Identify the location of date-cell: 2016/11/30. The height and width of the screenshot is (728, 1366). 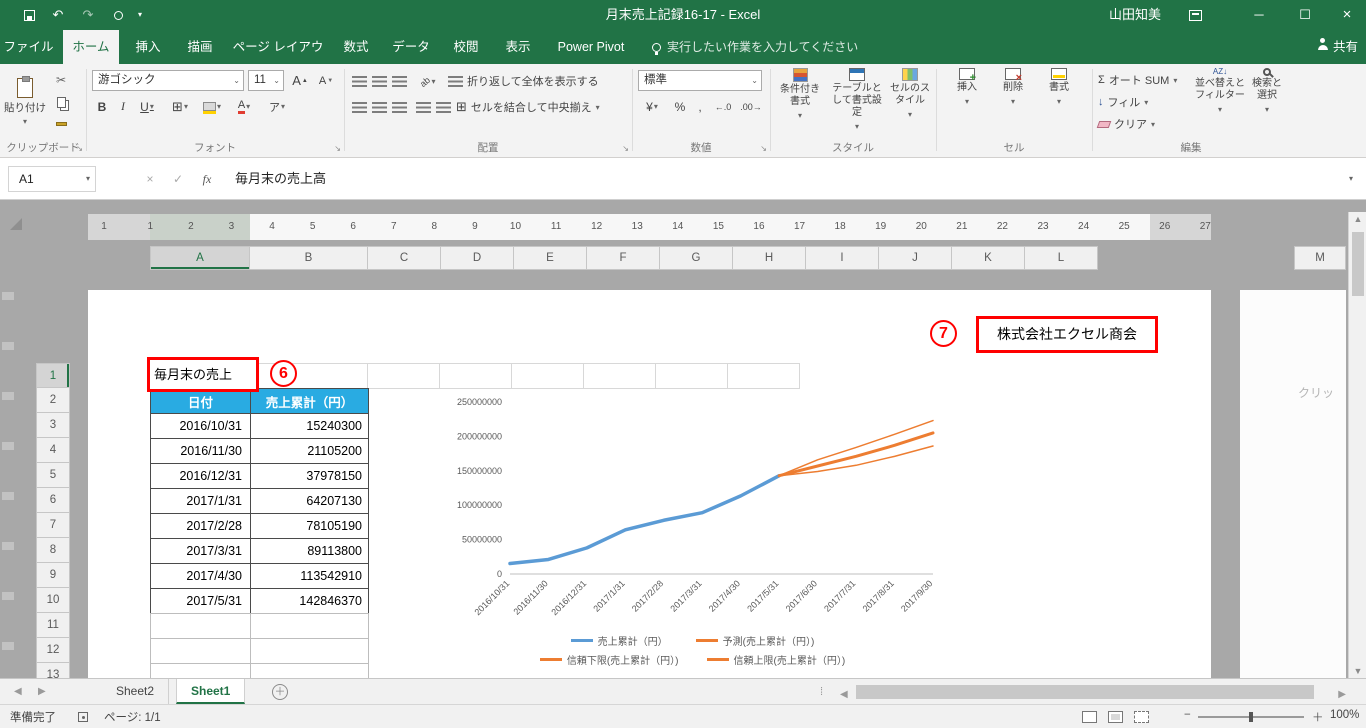
(200, 451).